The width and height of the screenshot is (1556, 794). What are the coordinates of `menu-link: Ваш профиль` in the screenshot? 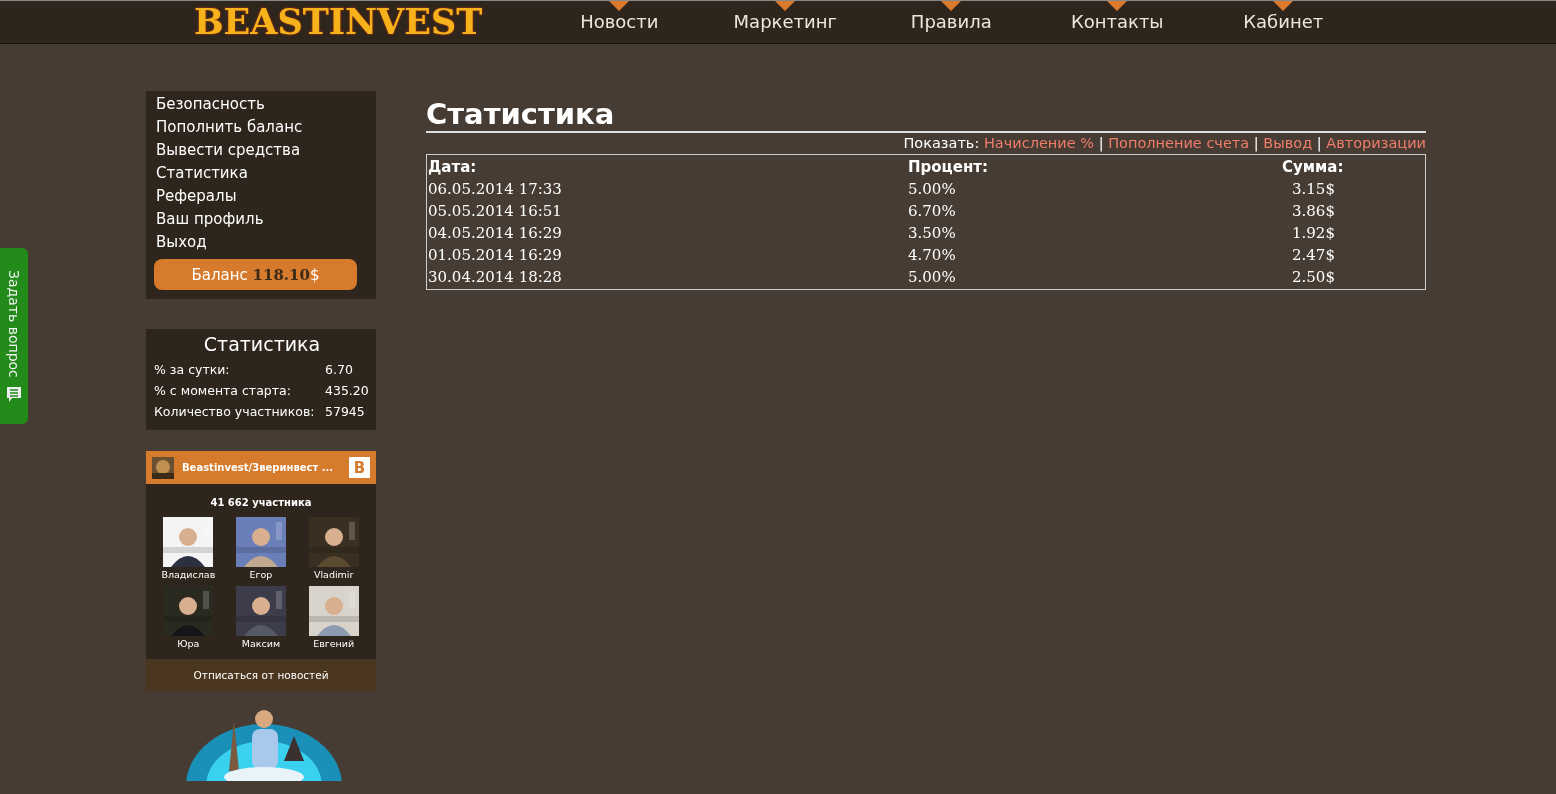 It's located at (262, 219).